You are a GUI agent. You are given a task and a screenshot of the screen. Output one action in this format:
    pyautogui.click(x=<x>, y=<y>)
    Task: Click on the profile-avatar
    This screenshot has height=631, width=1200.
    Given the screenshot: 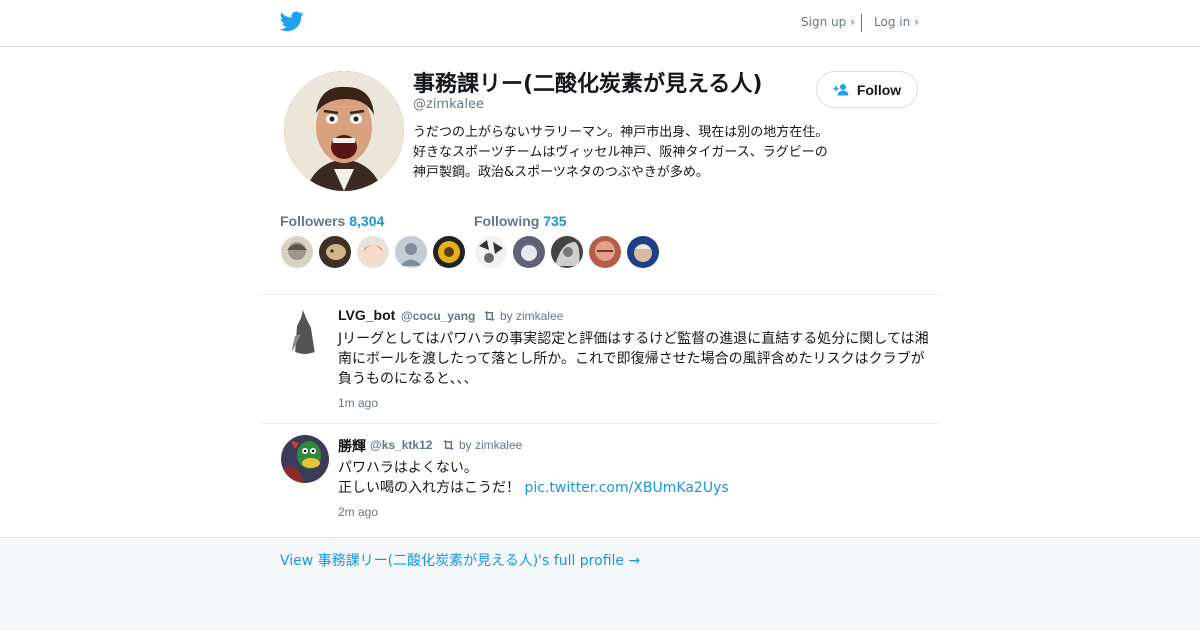 What is the action you would take?
    pyautogui.click(x=344, y=131)
    